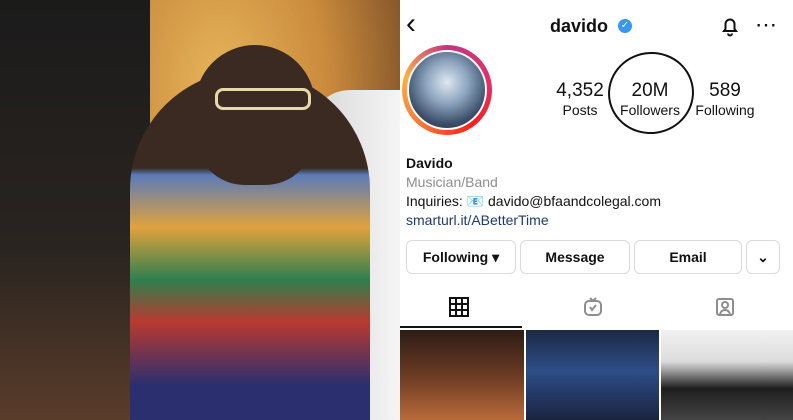  What do you see at coordinates (725, 110) in the screenshot?
I see `following-label: Following` at bounding box center [725, 110].